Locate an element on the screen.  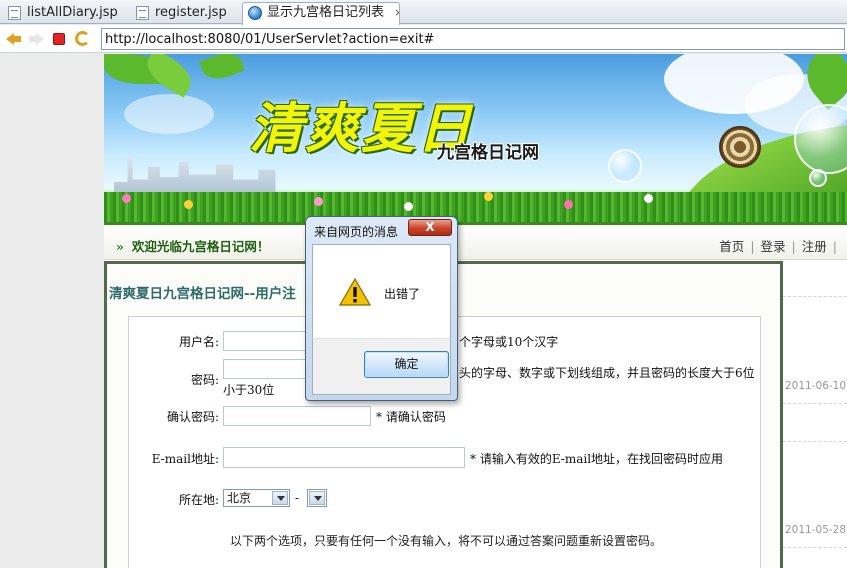
security-question-notice: 以下两个选项，只要有任何一个没有输入，将不可以通过答案问题重新设置密码。 is located at coordinates (446, 541).